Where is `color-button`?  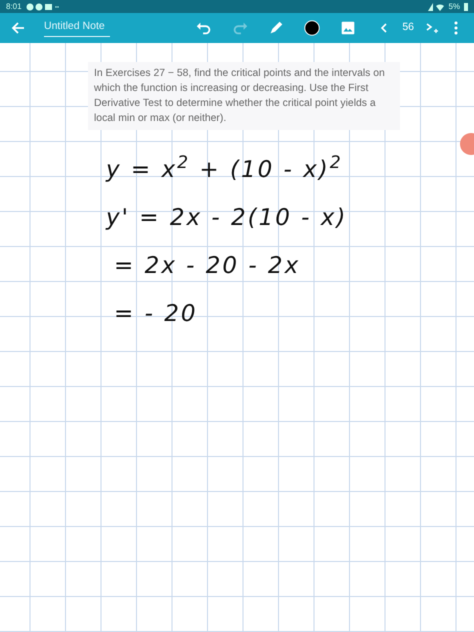
color-button is located at coordinates (312, 28).